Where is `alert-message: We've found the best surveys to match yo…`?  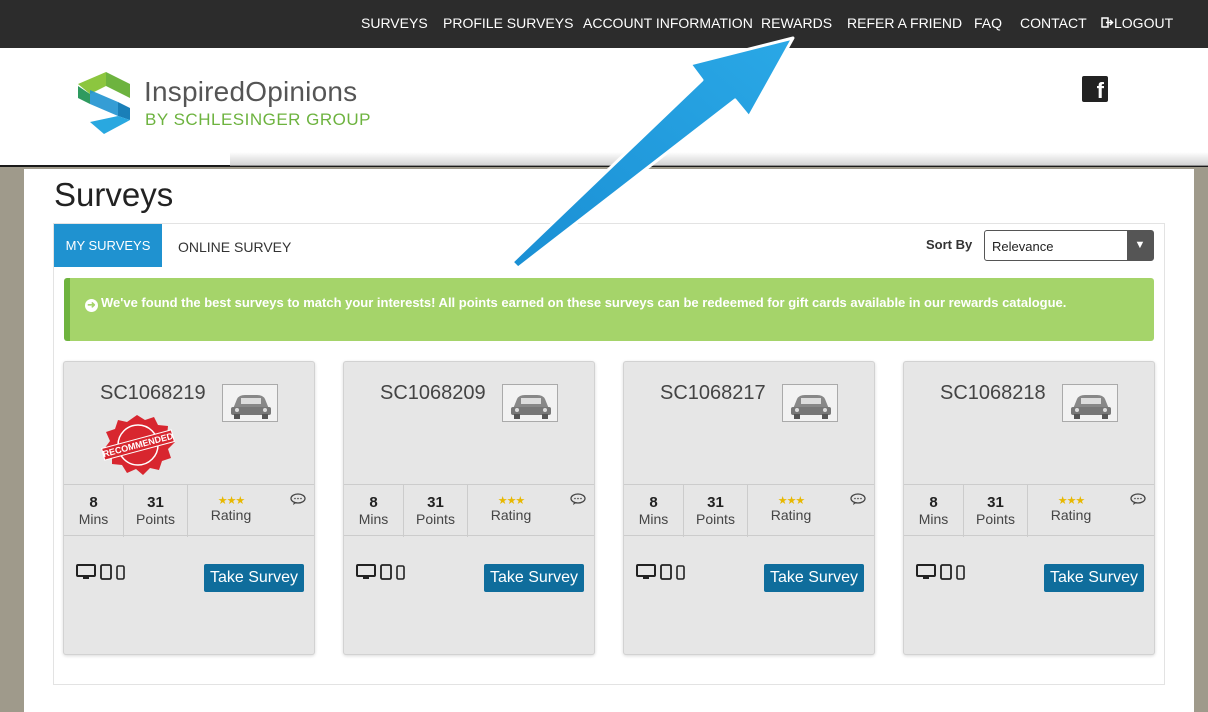
alert-message: We've found the best surveys to match yo… is located at coordinates (584, 302).